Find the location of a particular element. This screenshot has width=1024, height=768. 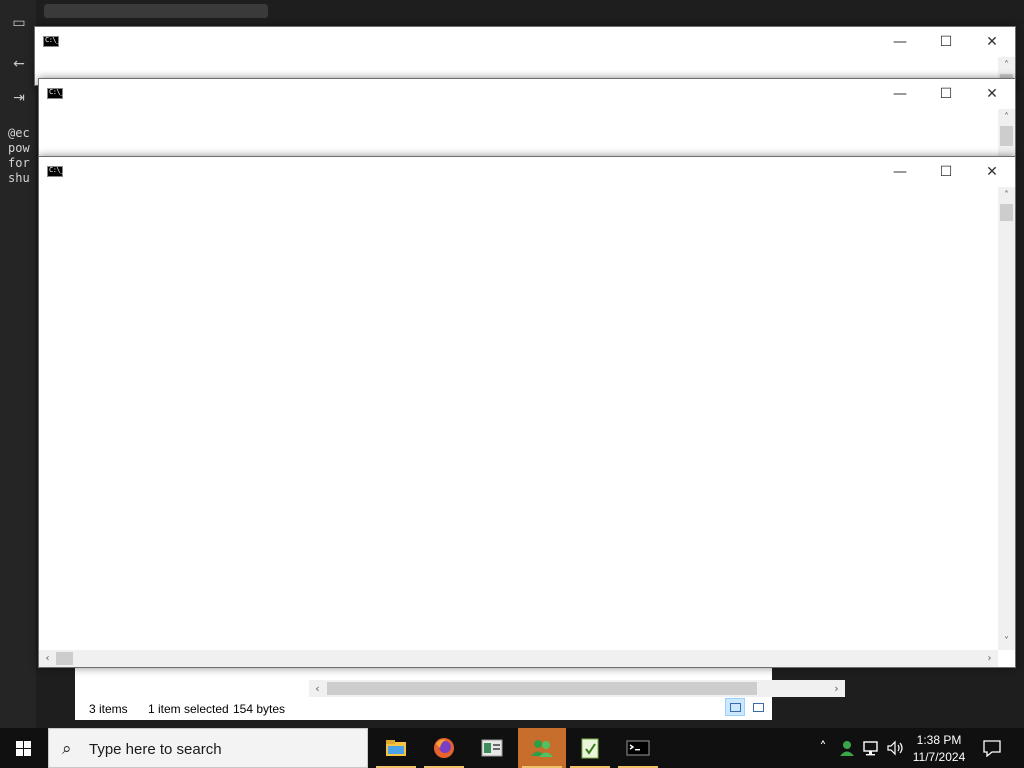

taskbar-cmd is located at coordinates (638, 748).